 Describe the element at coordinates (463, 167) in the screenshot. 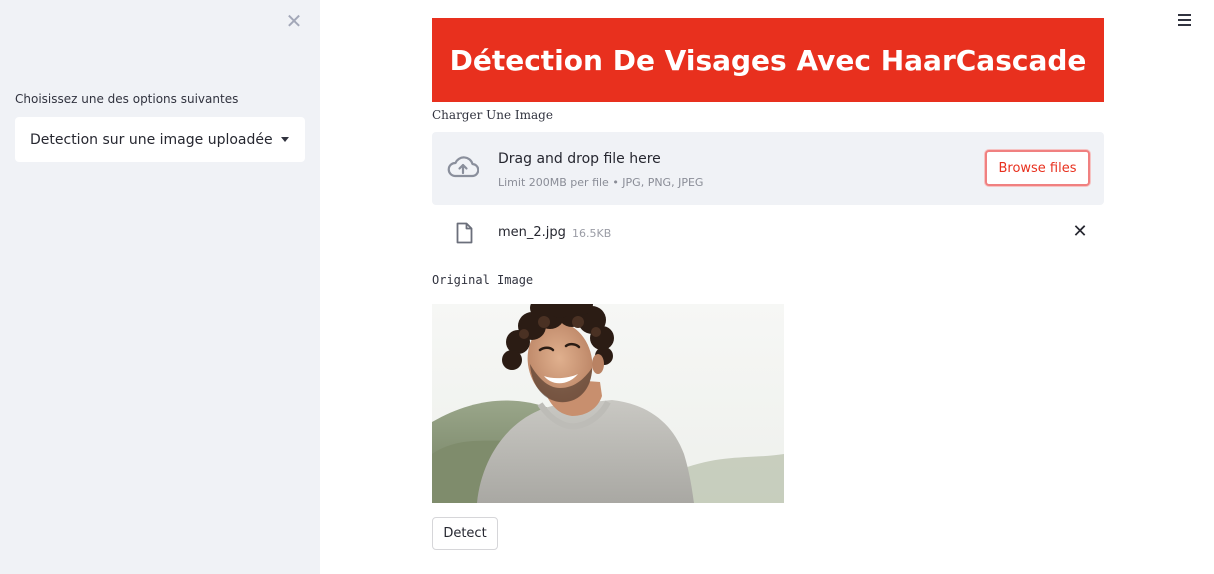

I see `cloud-upload-icon` at that location.